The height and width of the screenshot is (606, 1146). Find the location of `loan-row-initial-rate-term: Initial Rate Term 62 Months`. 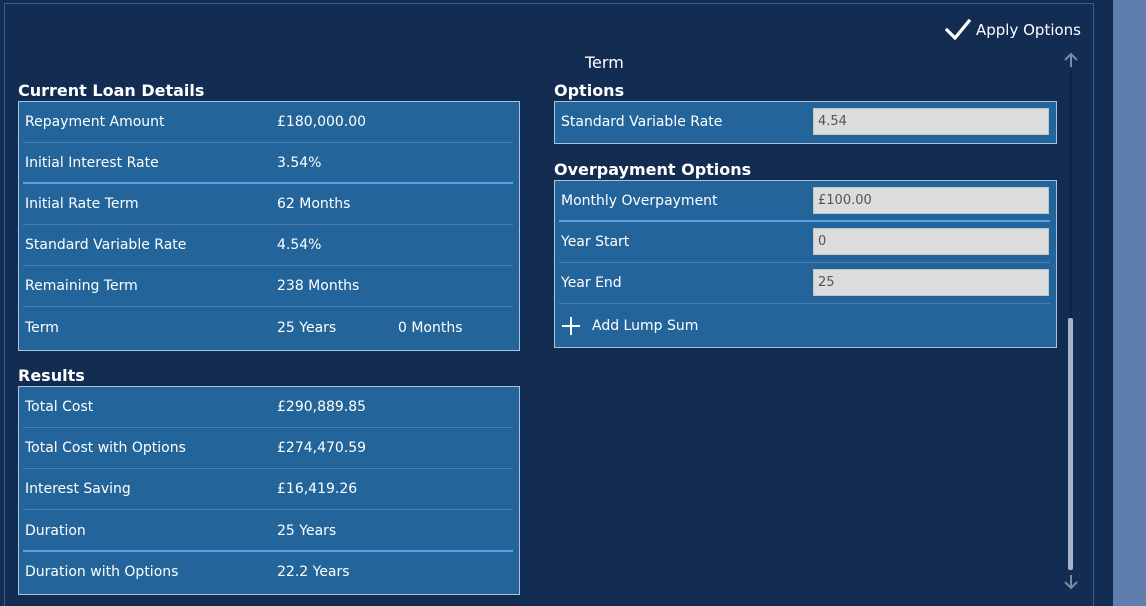

loan-row-initial-rate-term: Initial Rate Term 62 Months is located at coordinates (269, 204).